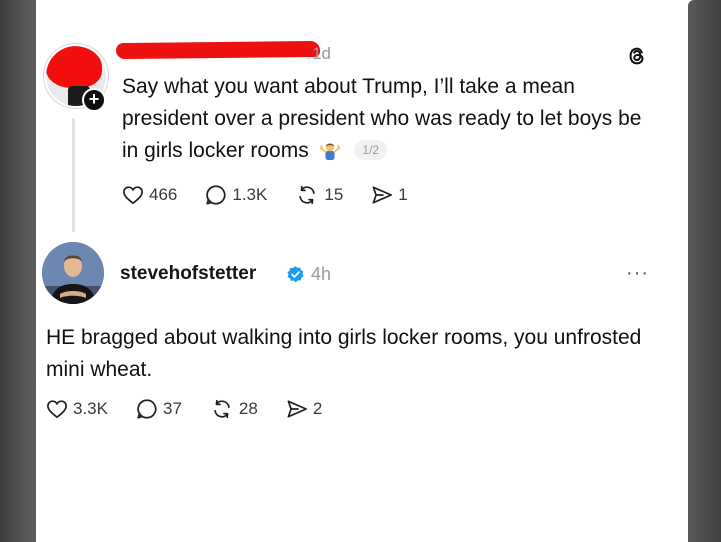  Describe the element at coordinates (159, 409) in the screenshot. I see `reply-comment-button: 37` at that location.